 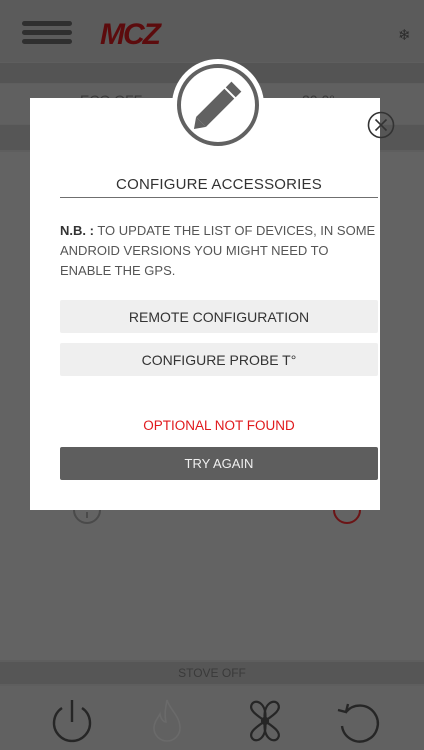 What do you see at coordinates (265, 721) in the screenshot?
I see `fan-icon` at bounding box center [265, 721].